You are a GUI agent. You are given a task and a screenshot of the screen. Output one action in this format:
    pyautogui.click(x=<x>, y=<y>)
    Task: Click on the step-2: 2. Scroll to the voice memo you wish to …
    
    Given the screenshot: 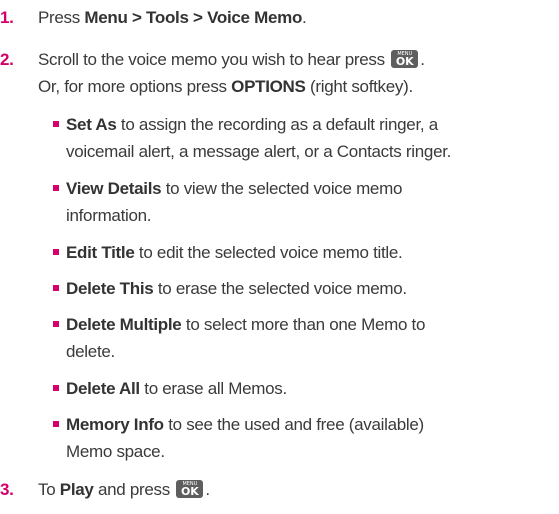 What is the action you would take?
    pyautogui.click(x=277, y=73)
    